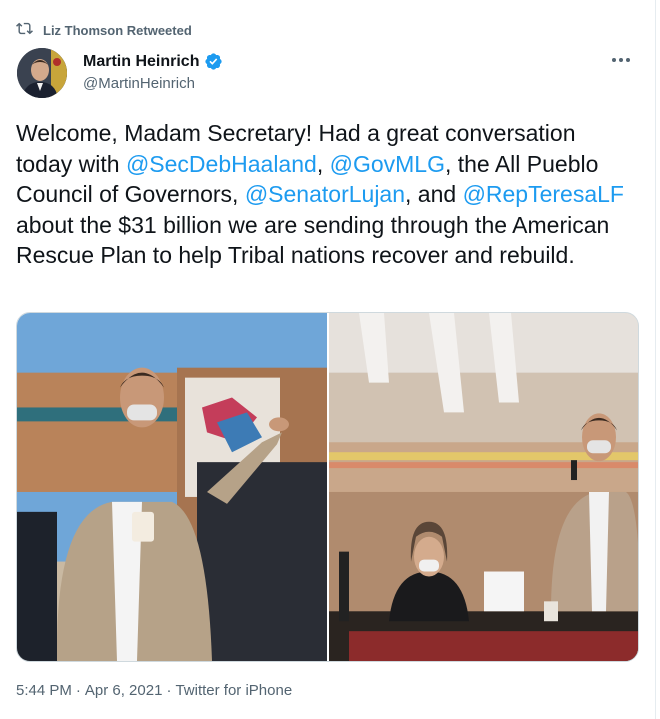 The height and width of the screenshot is (719, 660). Describe the element at coordinates (42, 73) in the screenshot. I see `avatar` at that location.